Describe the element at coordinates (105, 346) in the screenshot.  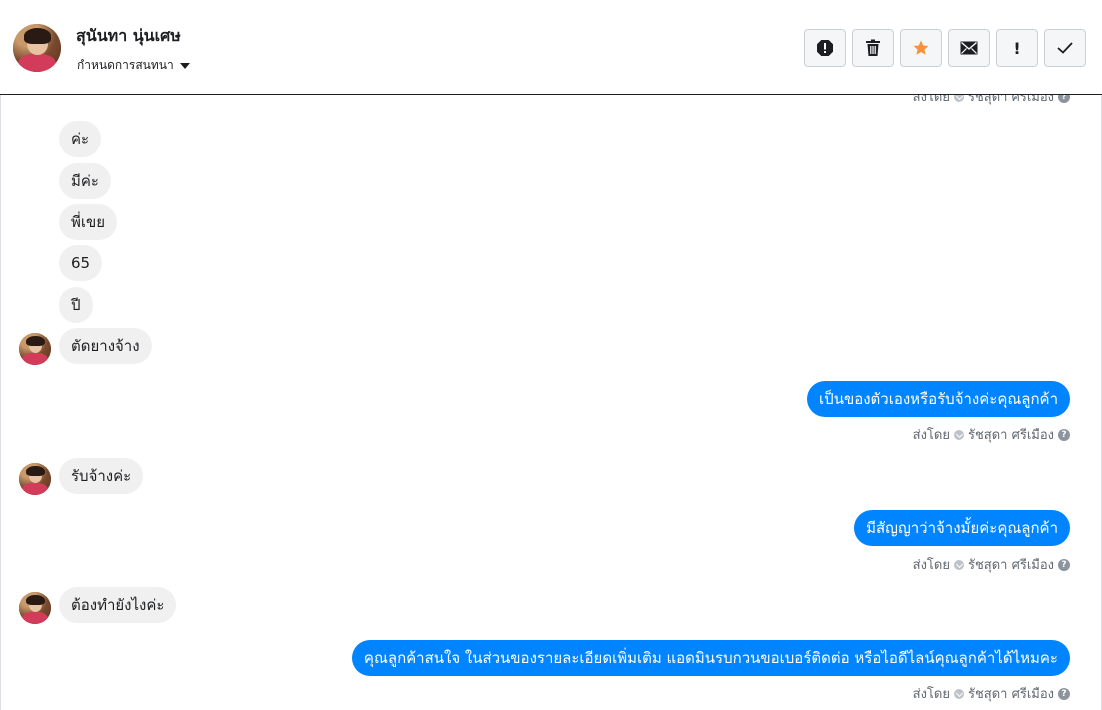
I see `incoming-message: ตัดยางจ้าง` at that location.